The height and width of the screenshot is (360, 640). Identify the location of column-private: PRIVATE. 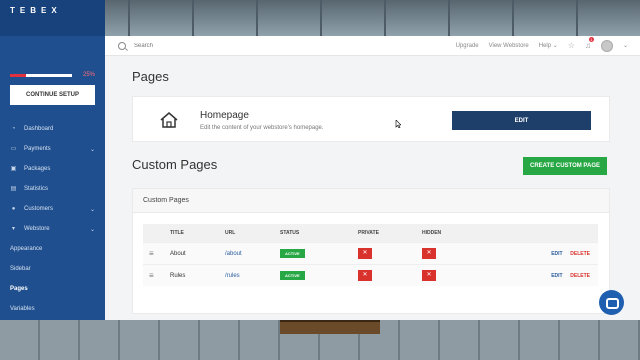
(368, 233).